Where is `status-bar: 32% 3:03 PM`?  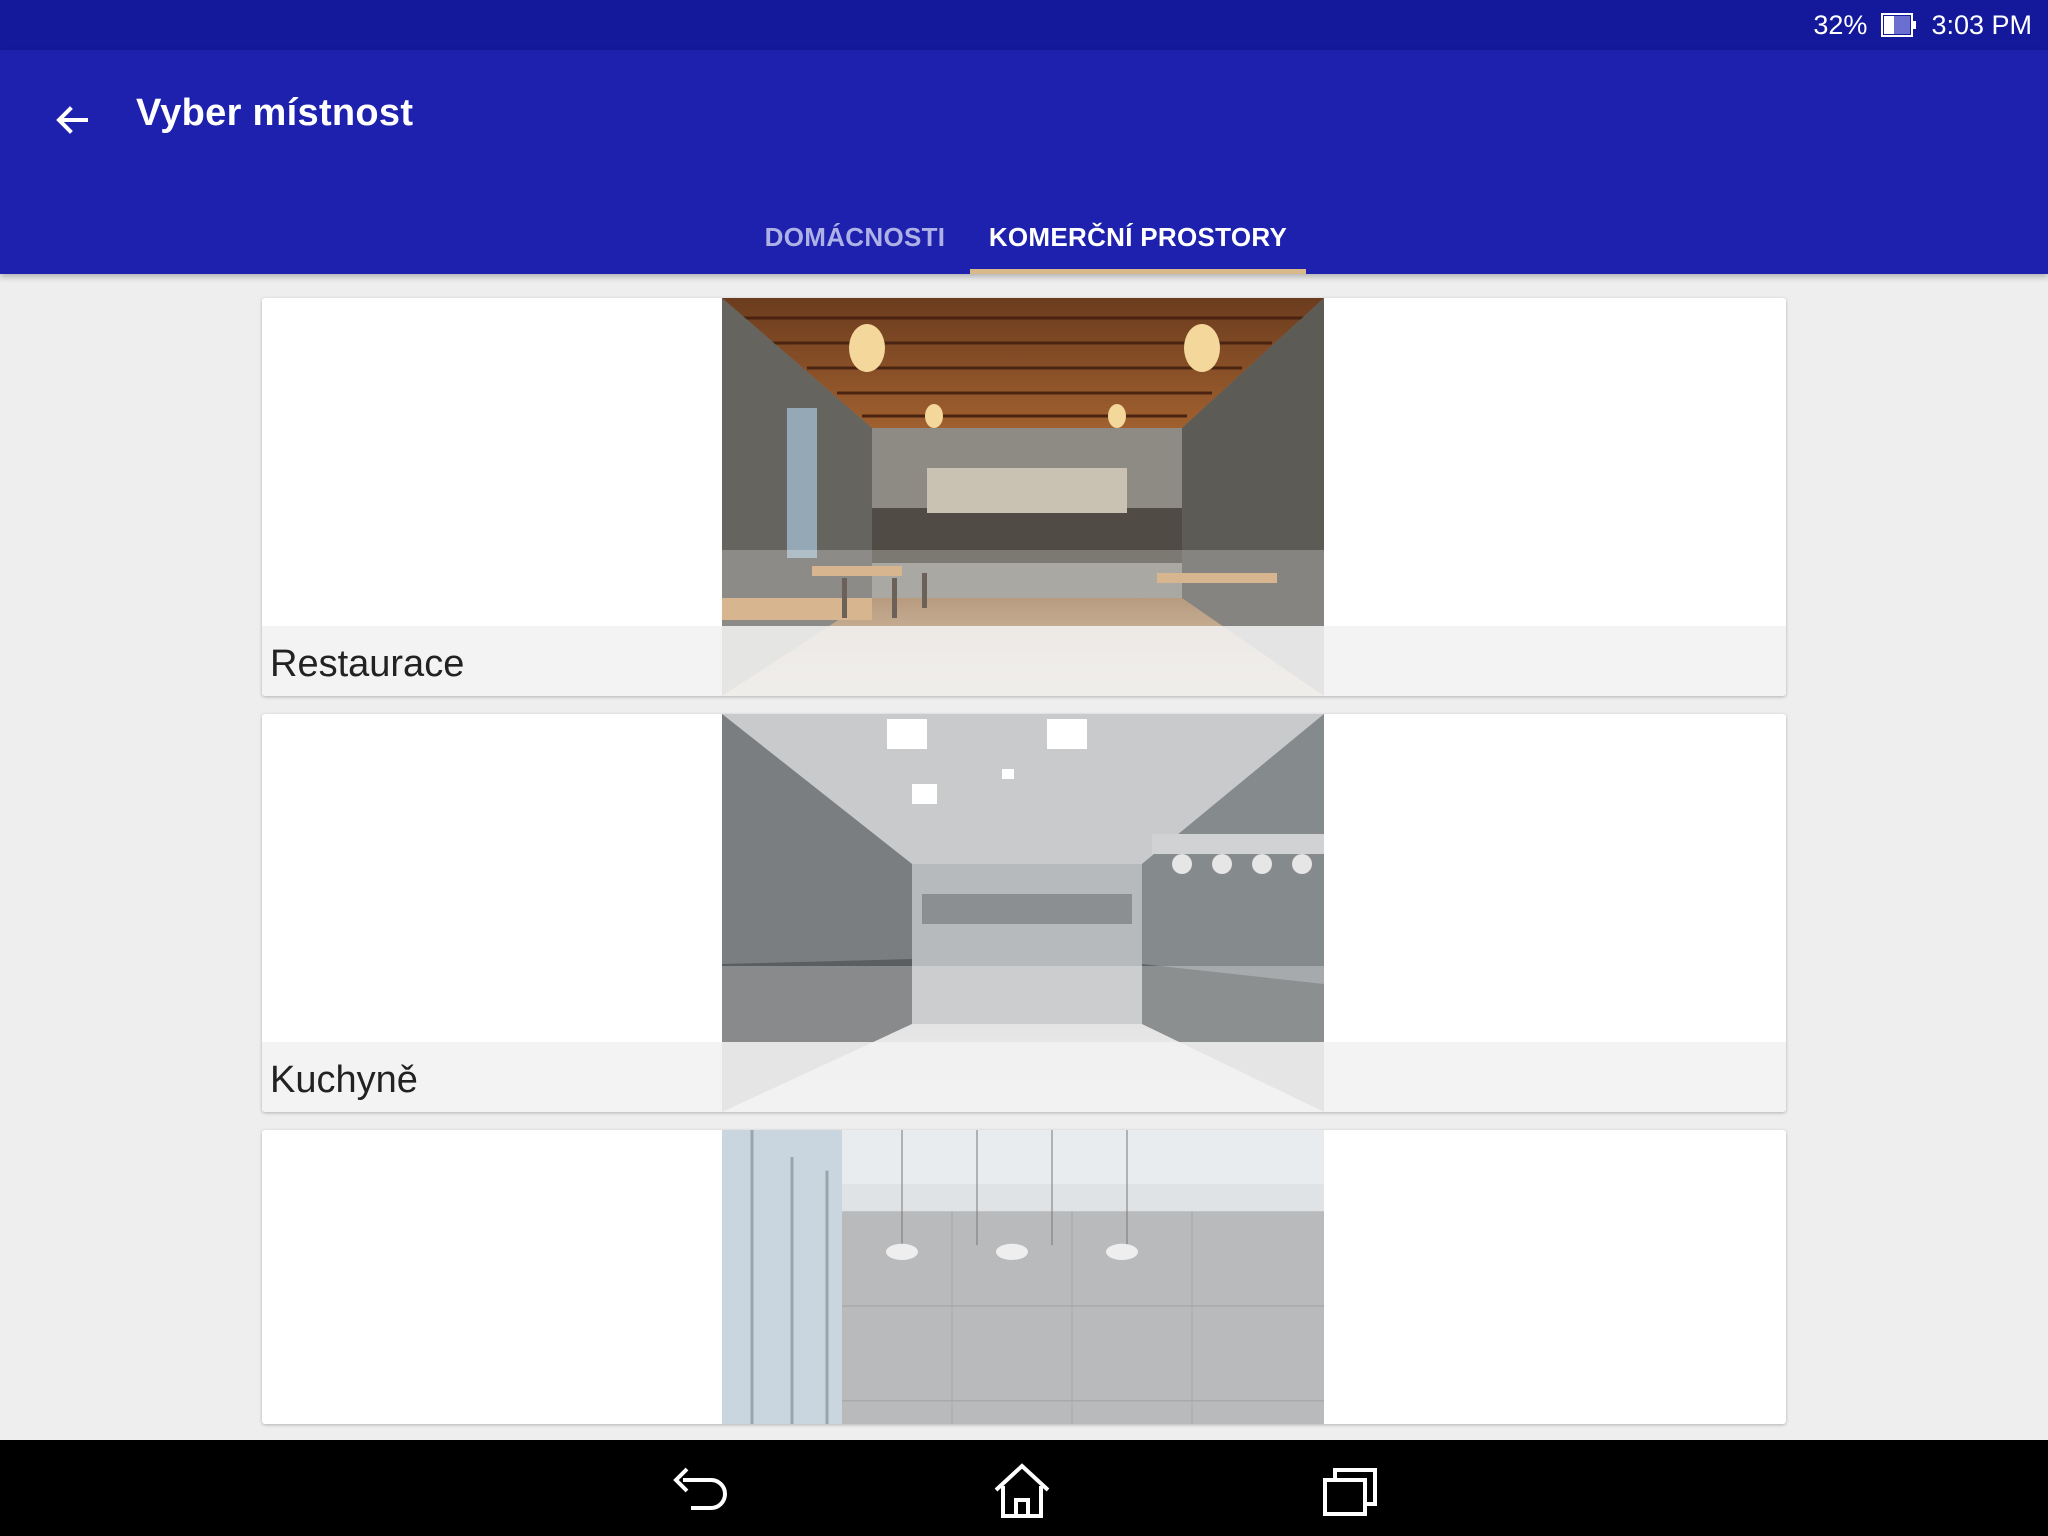 status-bar: 32% 3:03 PM is located at coordinates (1024, 25).